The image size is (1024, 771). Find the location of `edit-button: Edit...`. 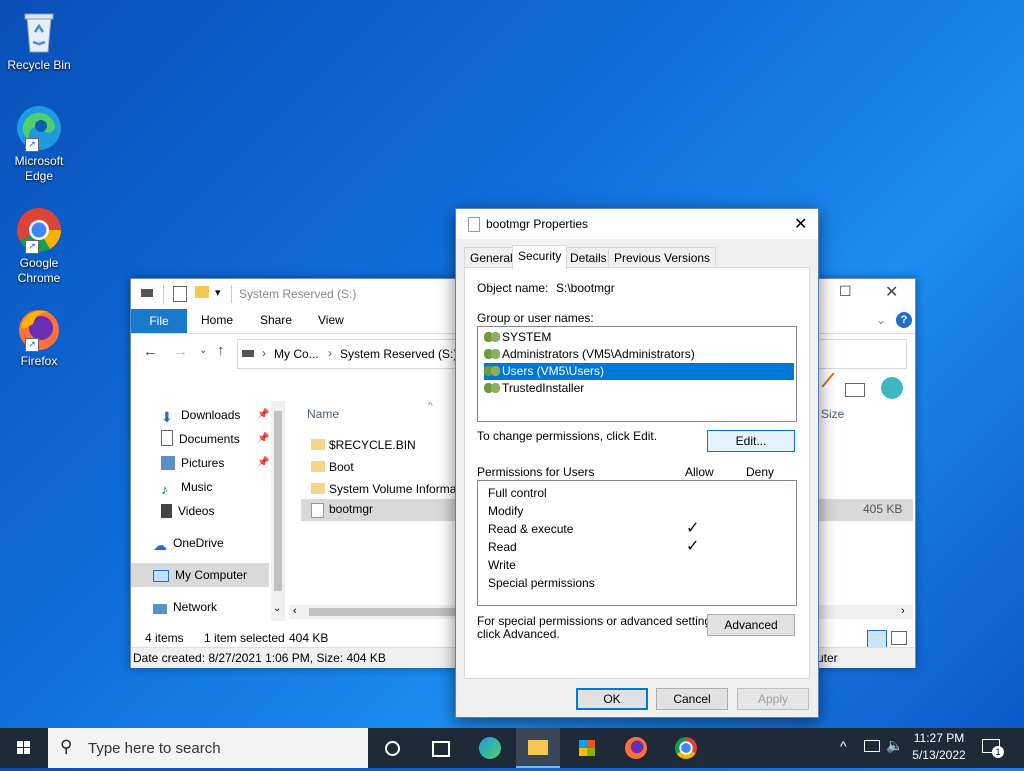

edit-button: Edit... is located at coordinates (751, 441).